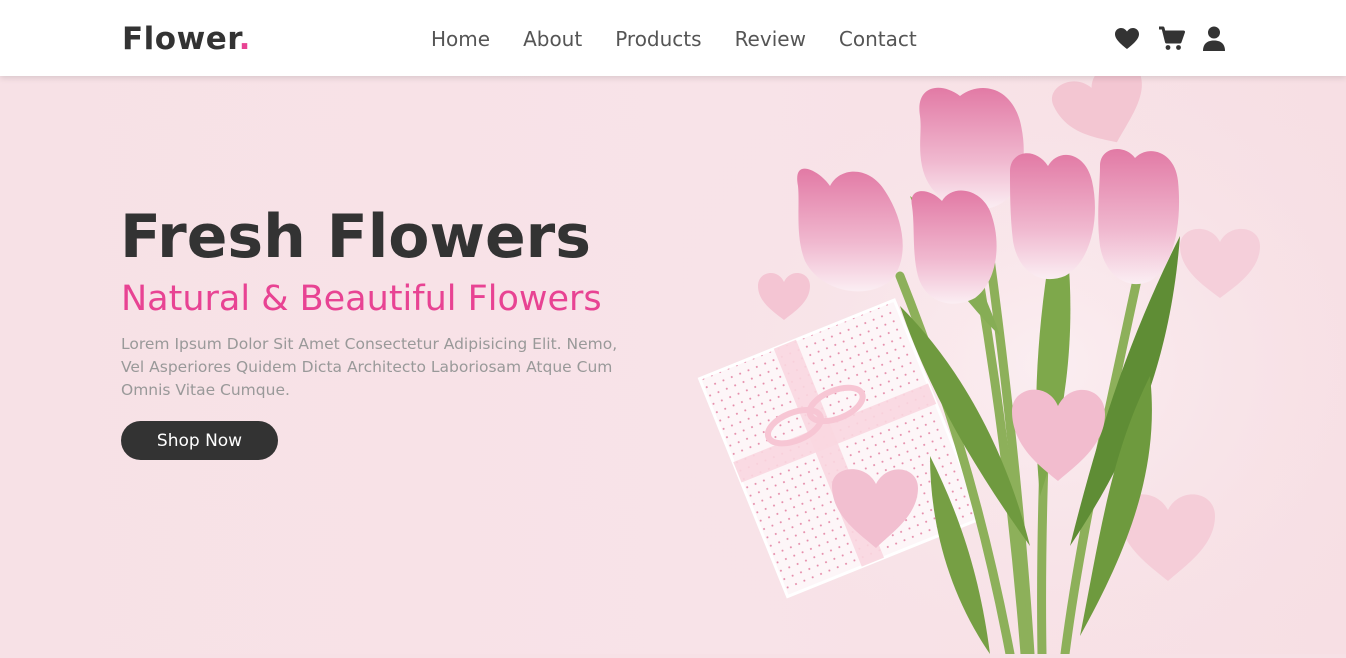  What do you see at coordinates (355, 237) in the screenshot?
I see `hero-title: Fresh Flowers` at bounding box center [355, 237].